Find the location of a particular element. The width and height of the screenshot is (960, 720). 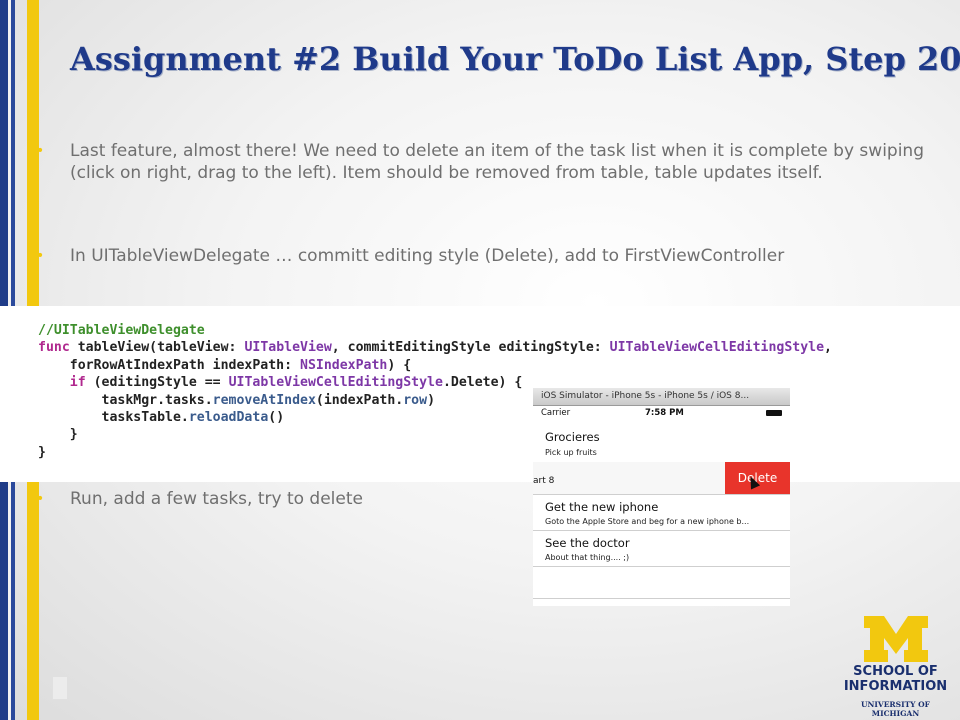

code-text: taskMgr.tasks. is located at coordinates (125, 400).